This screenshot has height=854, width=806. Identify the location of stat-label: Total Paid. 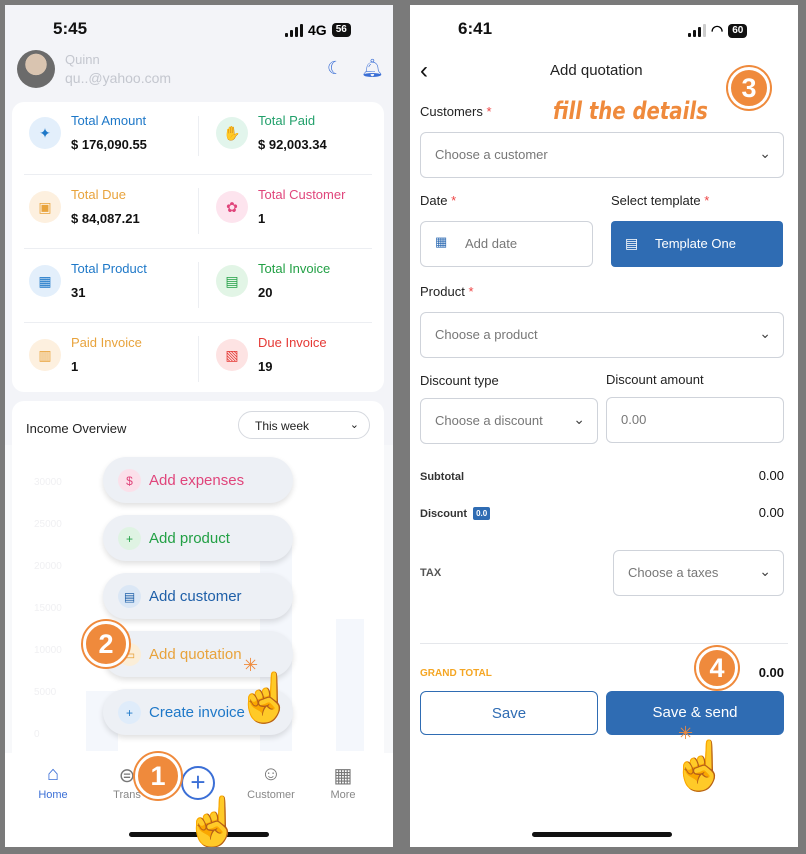
(287, 120).